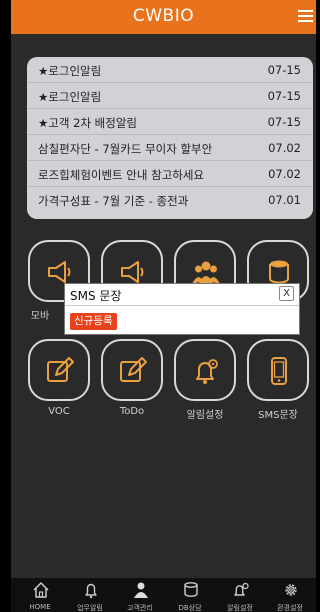  I want to click on todo-tile, so click(132, 370).